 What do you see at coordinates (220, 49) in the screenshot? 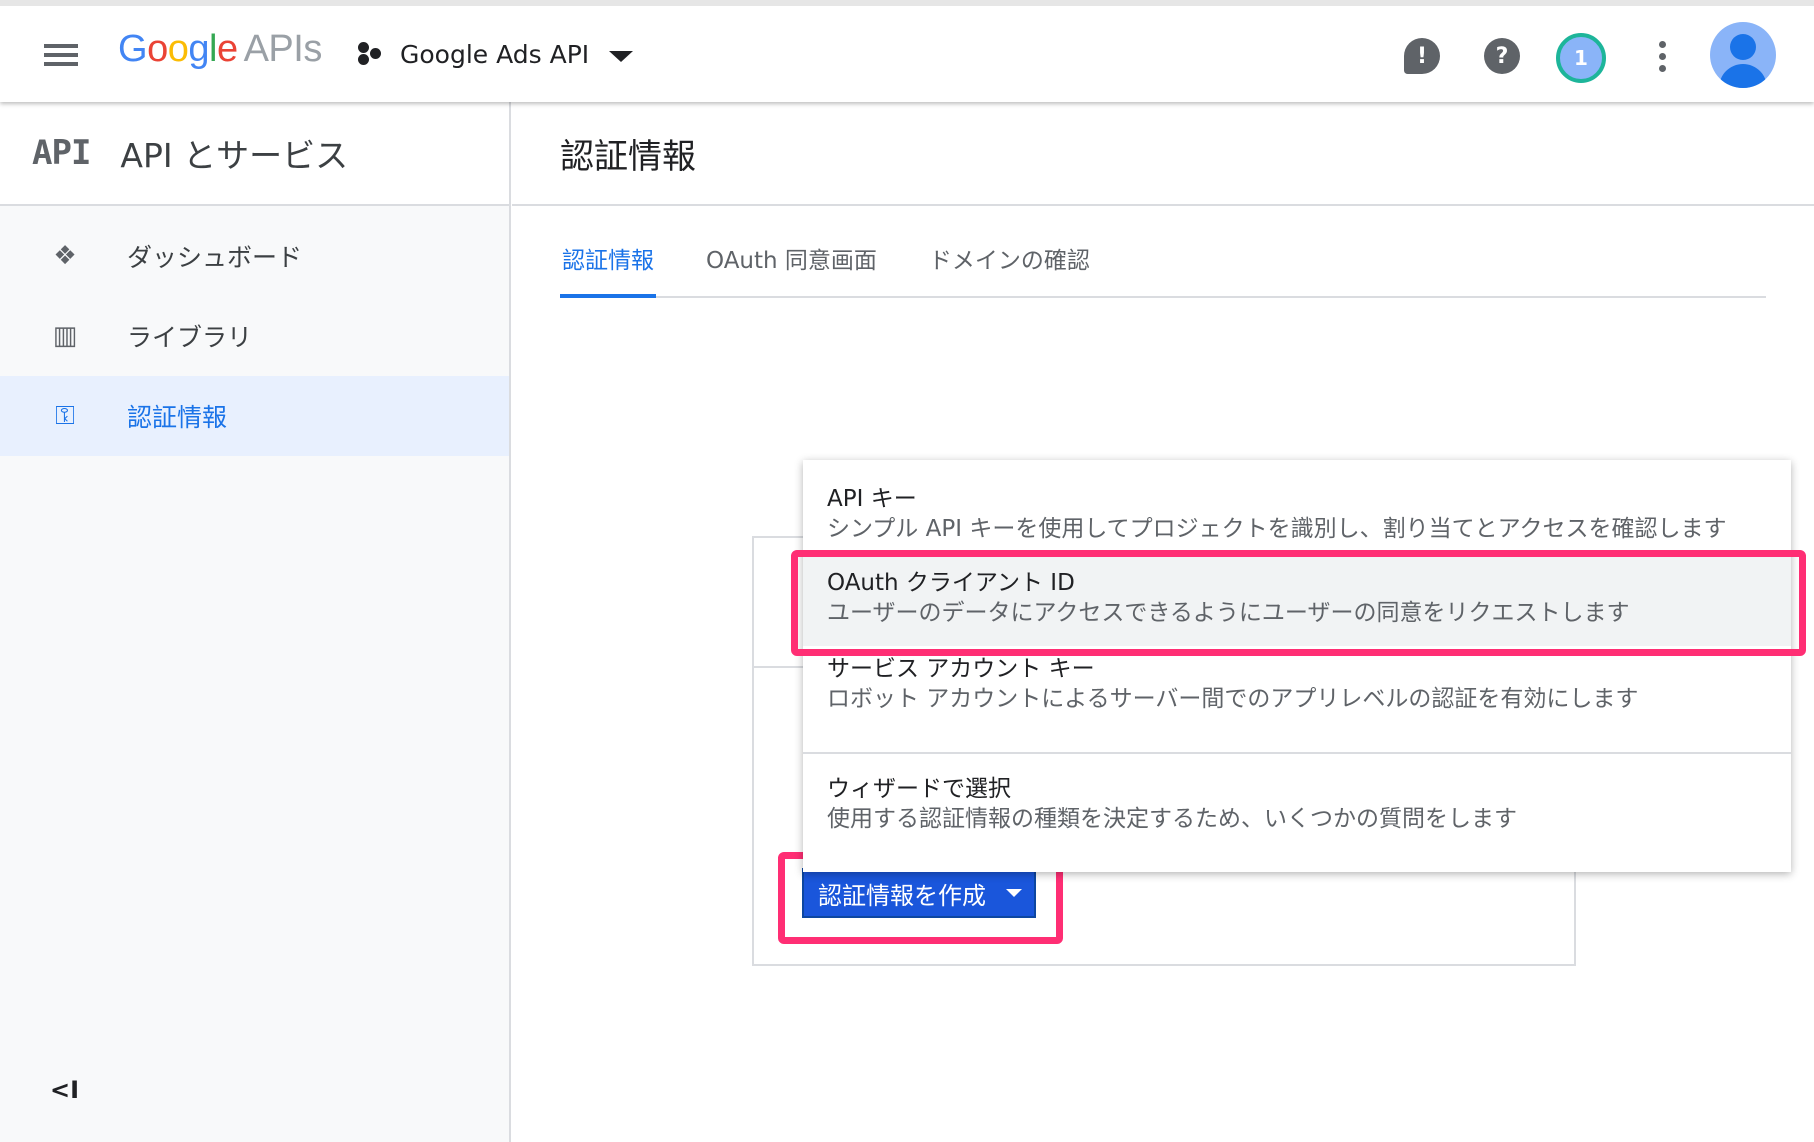
I see `google-apis-logo: Google APIs` at bounding box center [220, 49].